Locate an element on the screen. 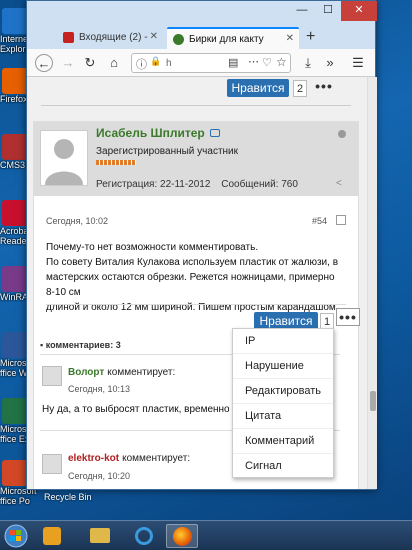 This screenshot has width=412, height=550. bookmark-star-icon: ☆ is located at coordinates (281, 62).